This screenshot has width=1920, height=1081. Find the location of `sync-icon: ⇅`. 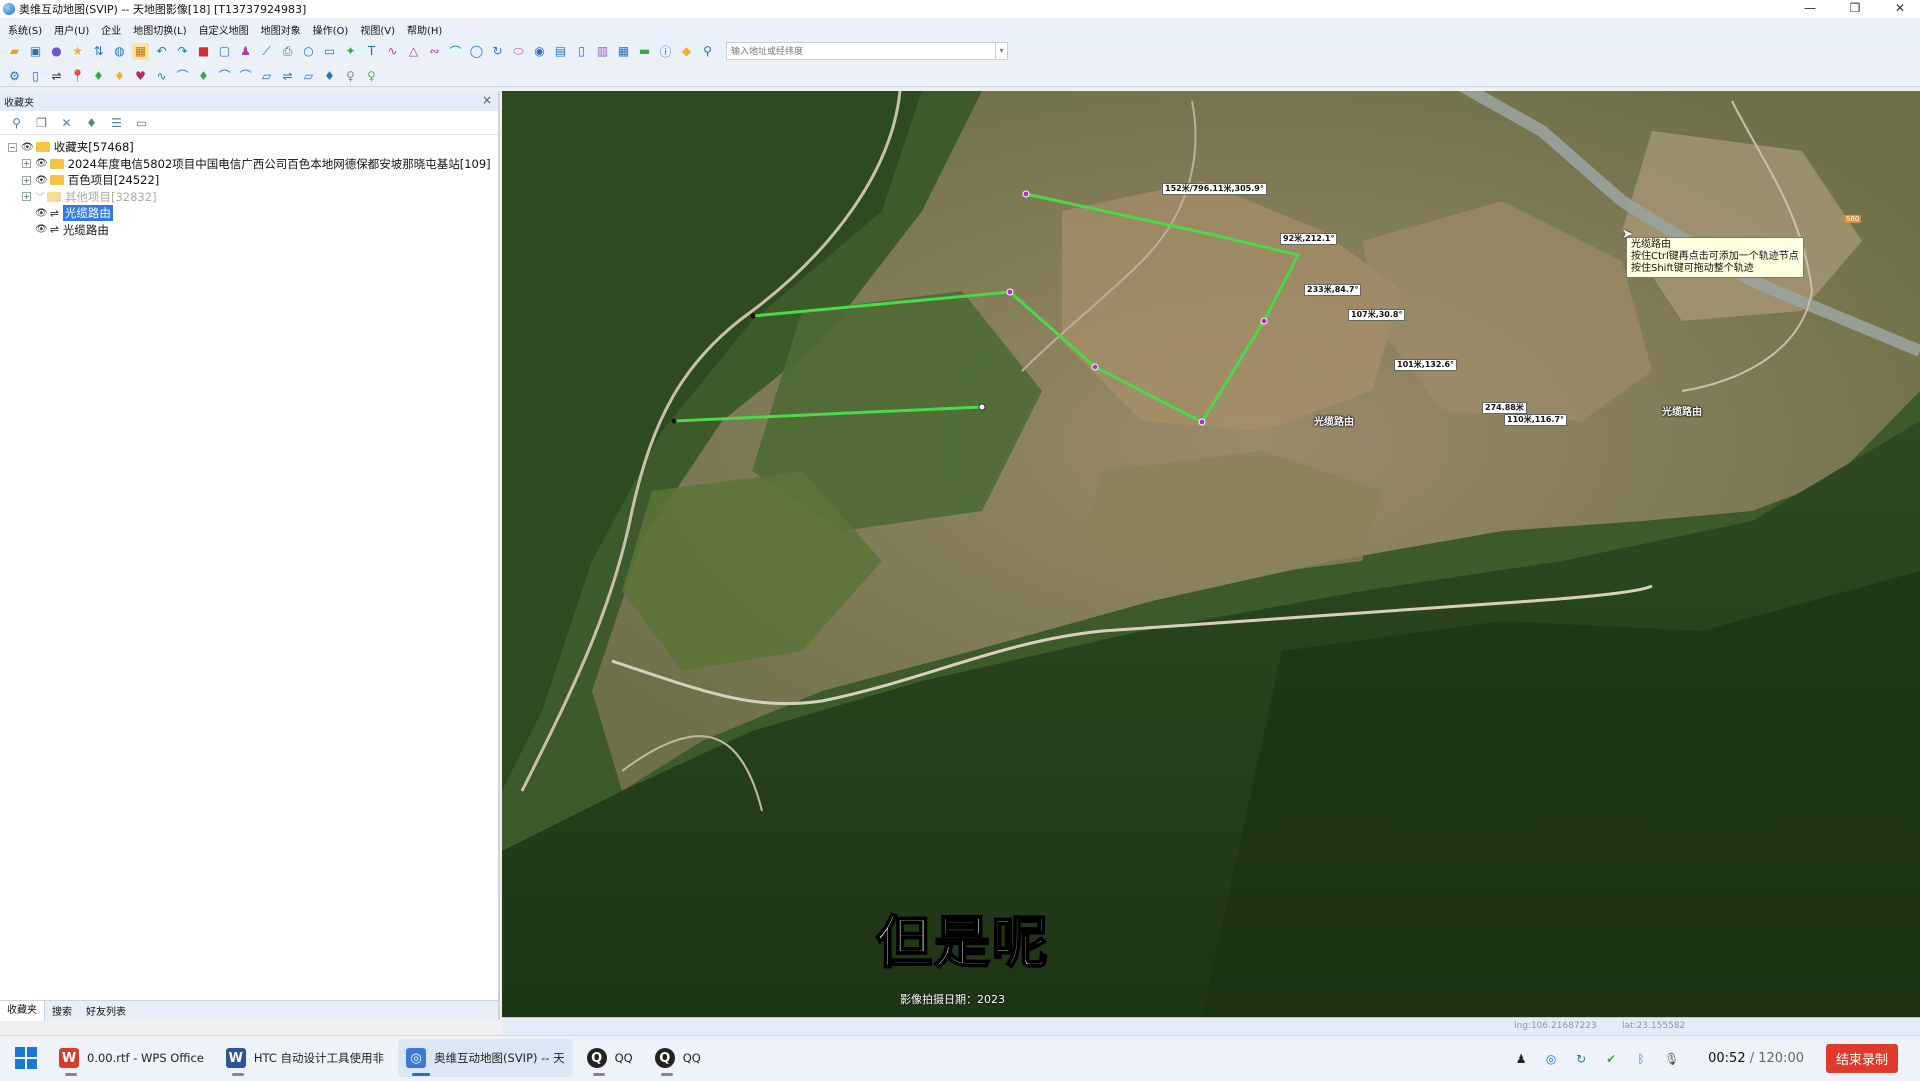

sync-icon: ⇅ is located at coordinates (98, 51).